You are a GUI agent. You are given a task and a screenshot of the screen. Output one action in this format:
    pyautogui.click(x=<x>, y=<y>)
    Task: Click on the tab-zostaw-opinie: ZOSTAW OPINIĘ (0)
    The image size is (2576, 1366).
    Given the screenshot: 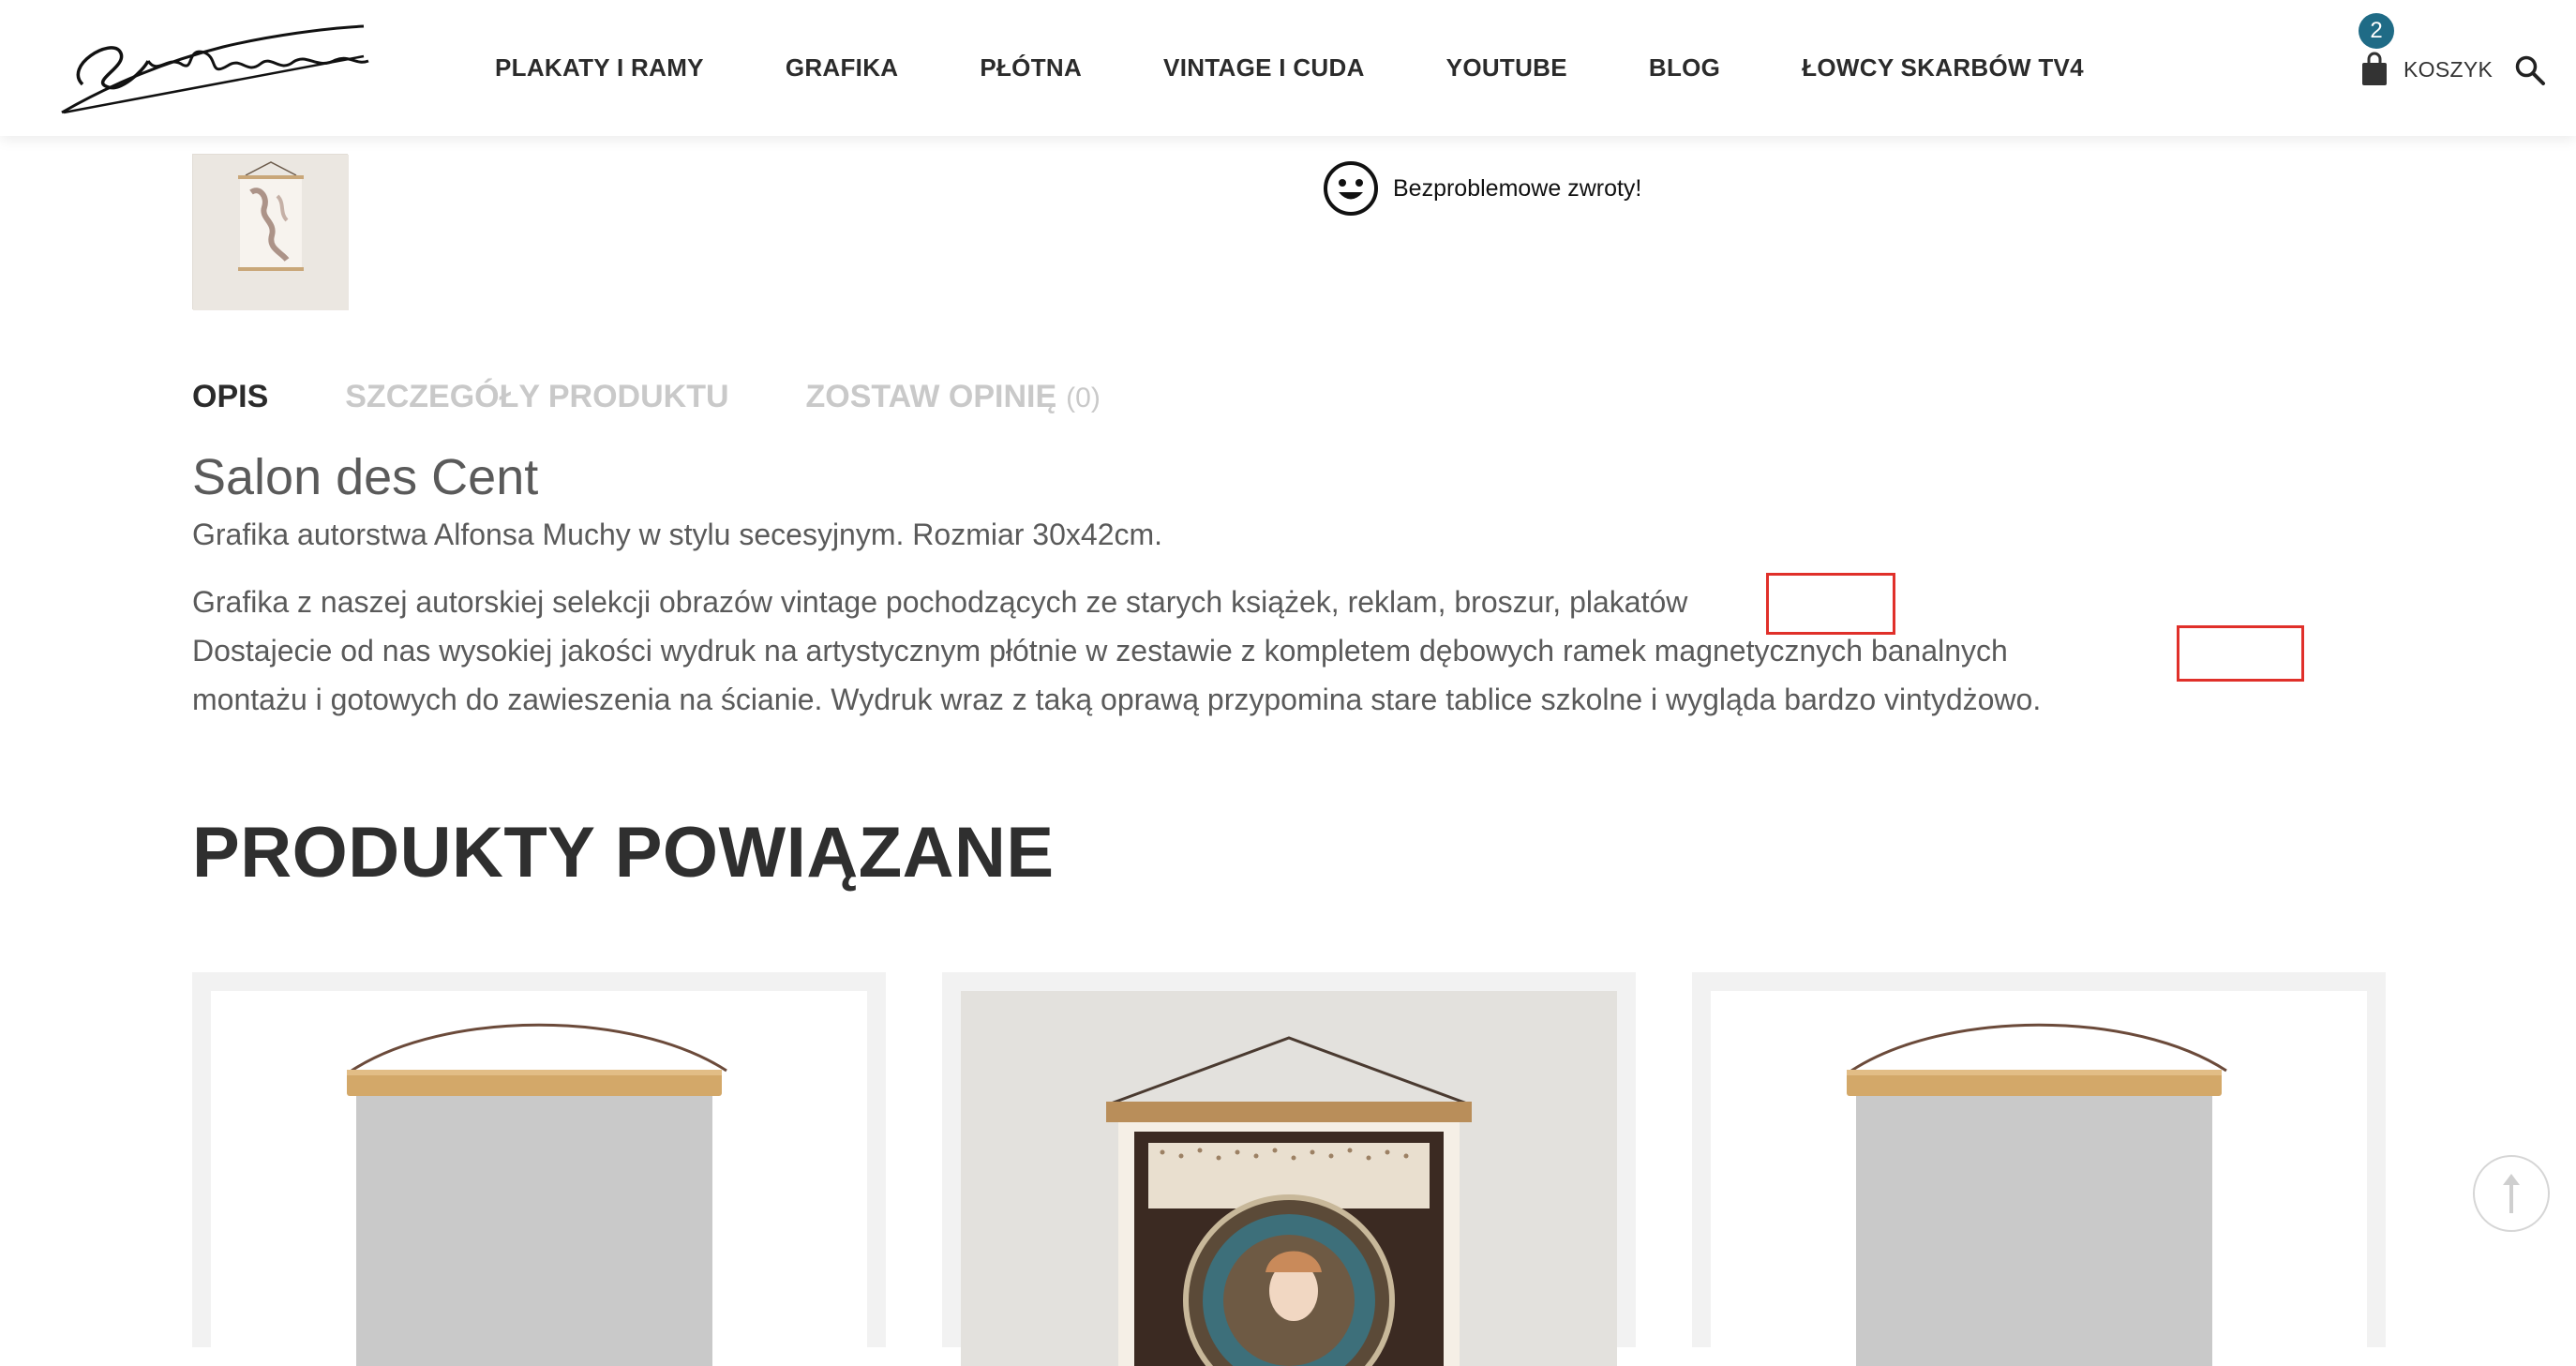 What is the action you would take?
    pyautogui.click(x=954, y=397)
    